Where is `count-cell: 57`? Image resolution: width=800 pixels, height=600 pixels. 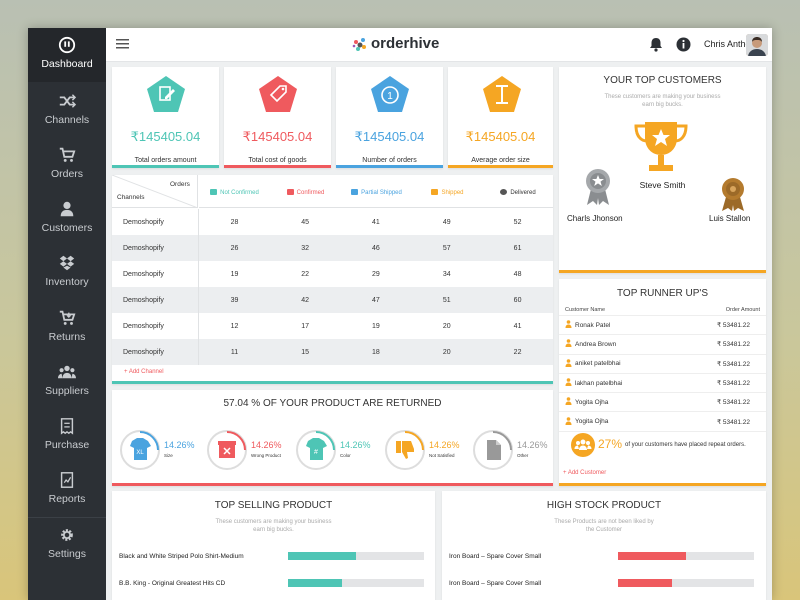
count-cell: 57 is located at coordinates (447, 248).